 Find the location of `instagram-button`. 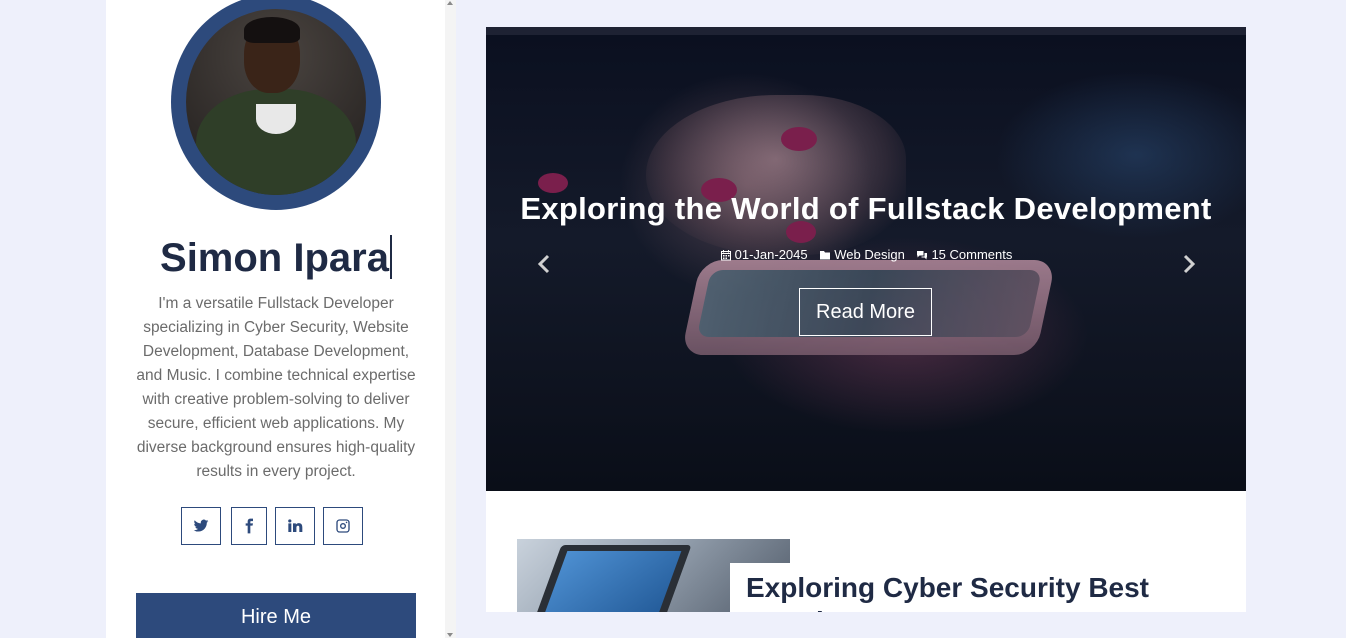

instagram-button is located at coordinates (343, 526).